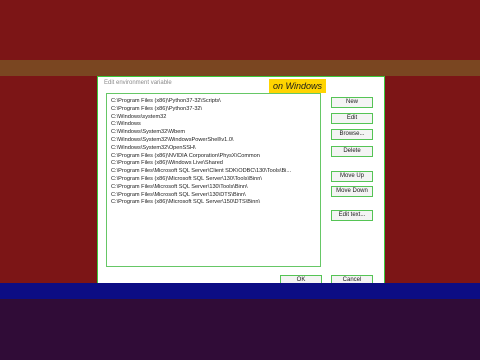  Describe the element at coordinates (352, 102) in the screenshot. I see `new-button: New` at that location.